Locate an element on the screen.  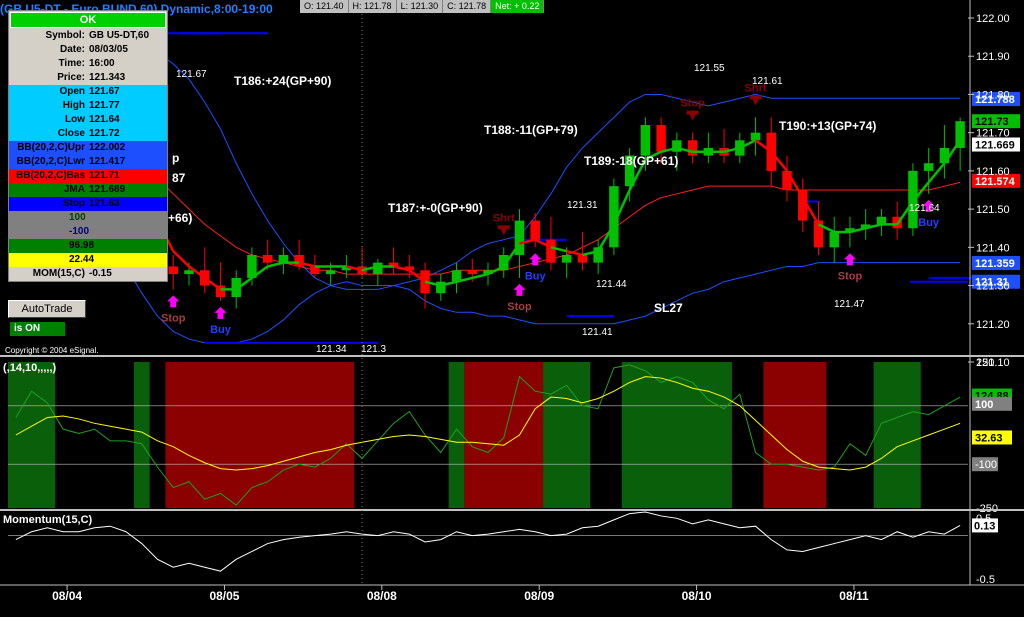
trade-annotation: T188:-11(GP+79) is located at coordinates (531, 130).